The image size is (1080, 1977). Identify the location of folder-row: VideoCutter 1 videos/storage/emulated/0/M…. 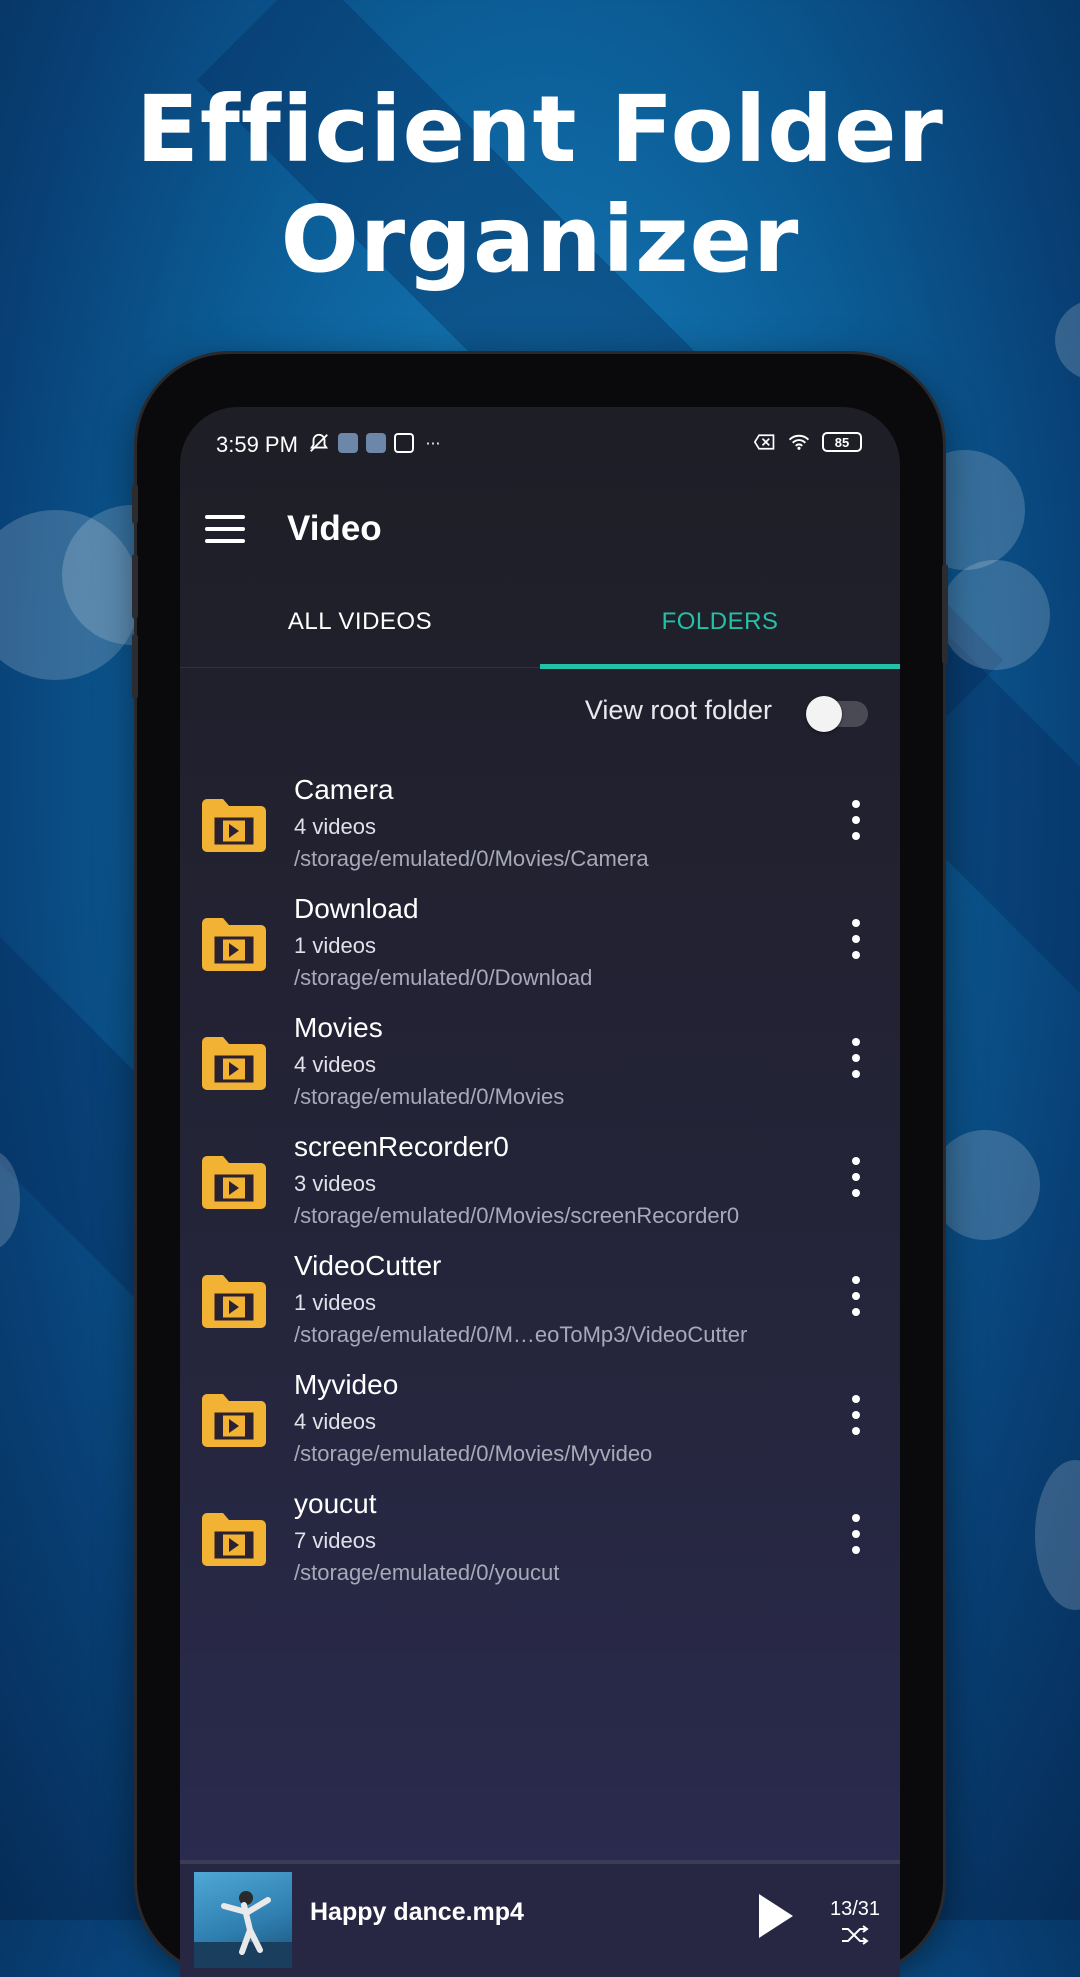
(540, 1297).